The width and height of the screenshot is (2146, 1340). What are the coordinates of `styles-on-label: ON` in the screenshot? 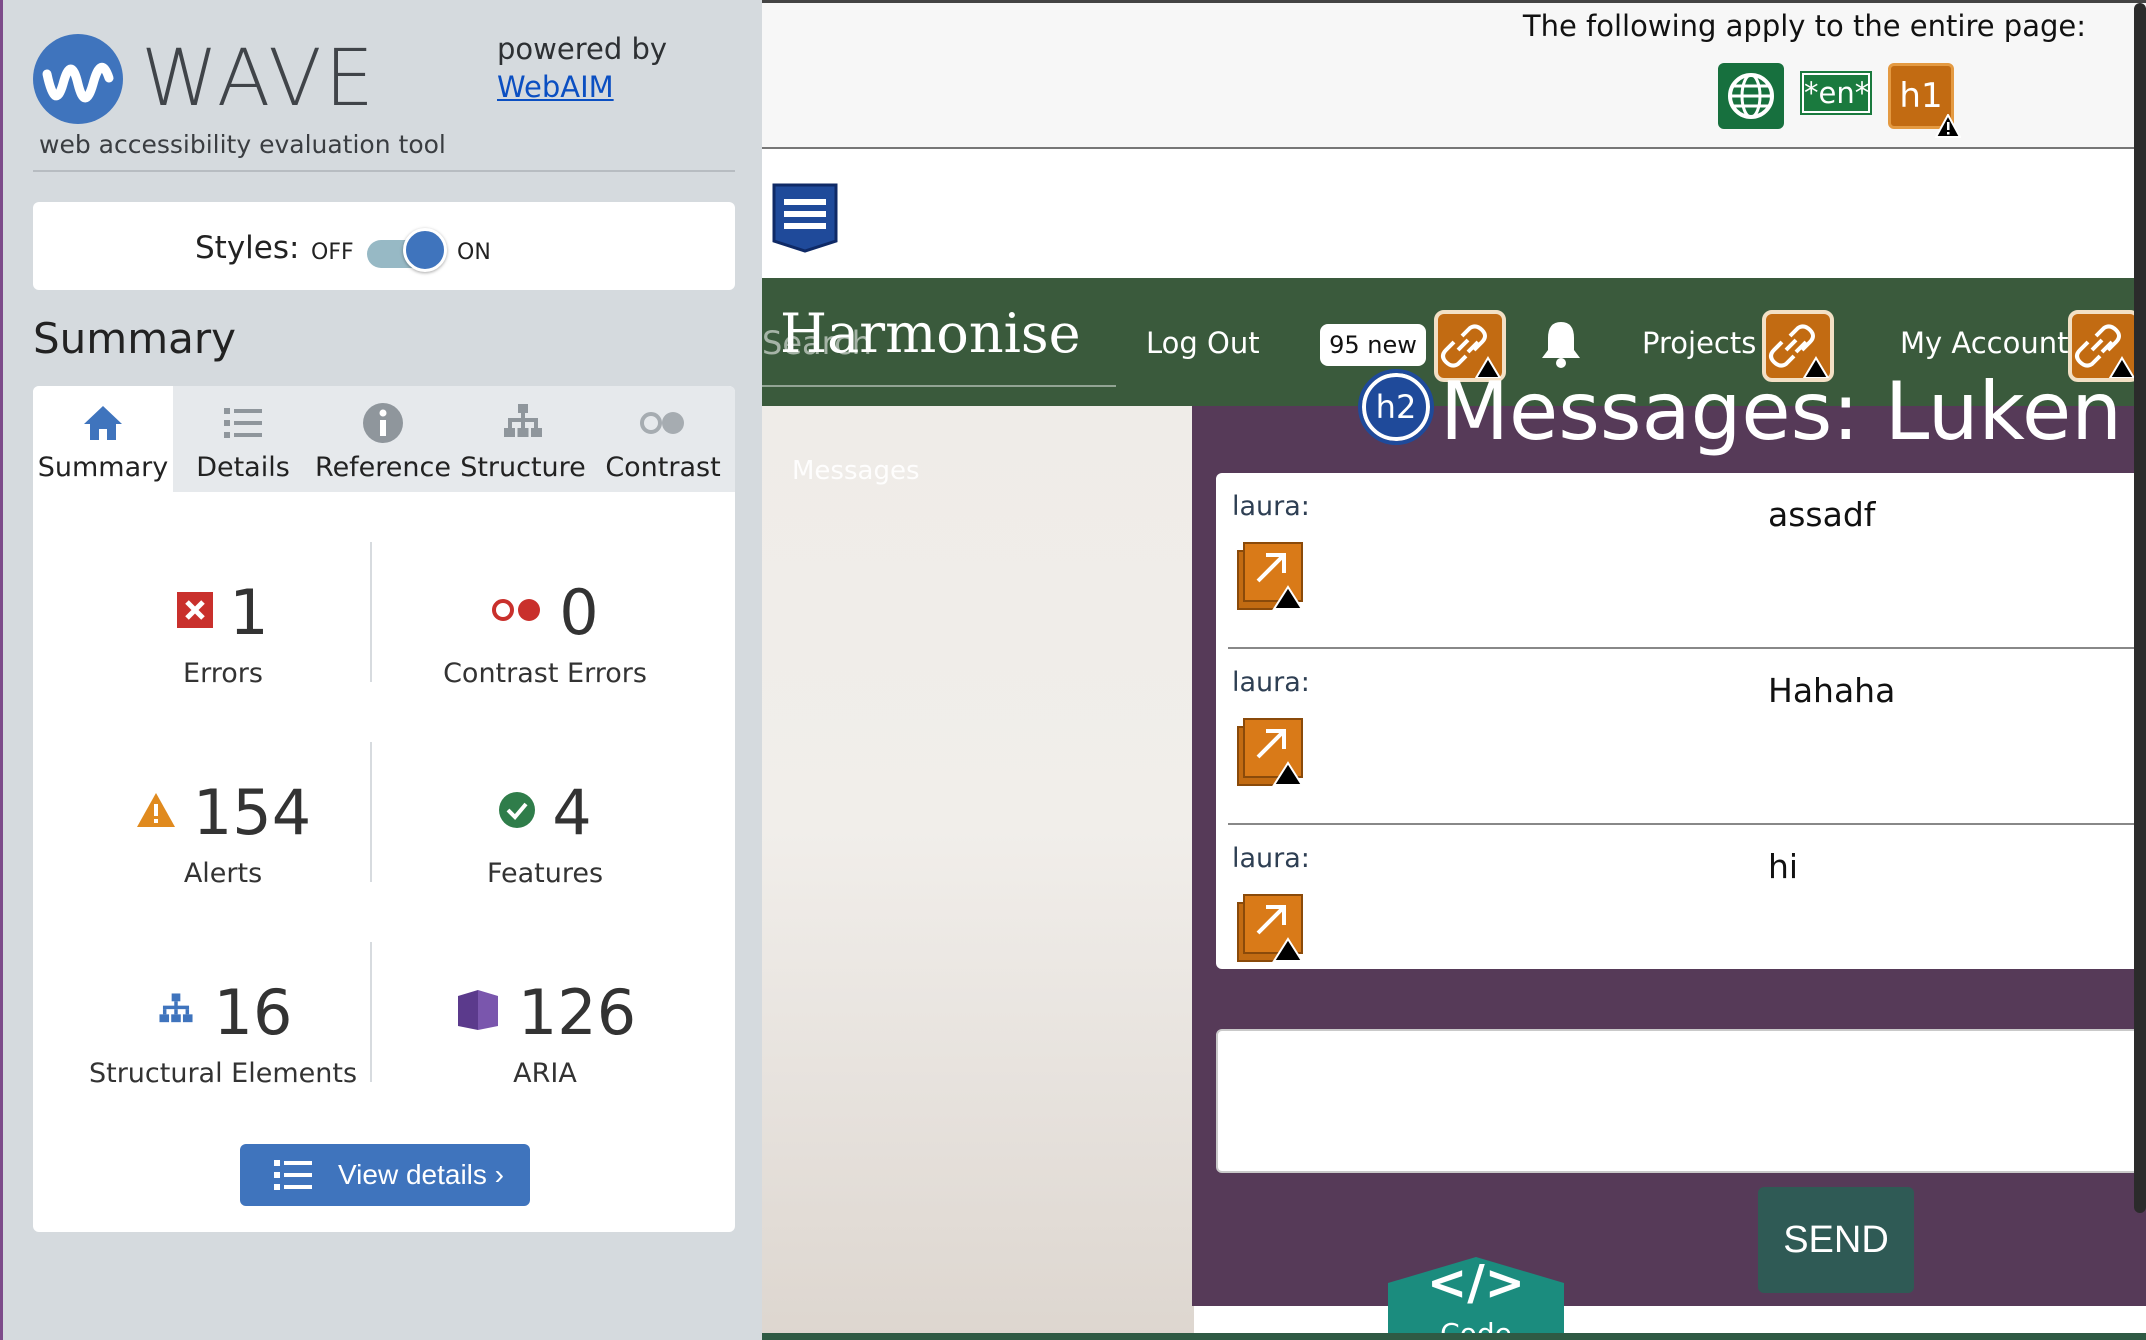 It's located at (474, 252).